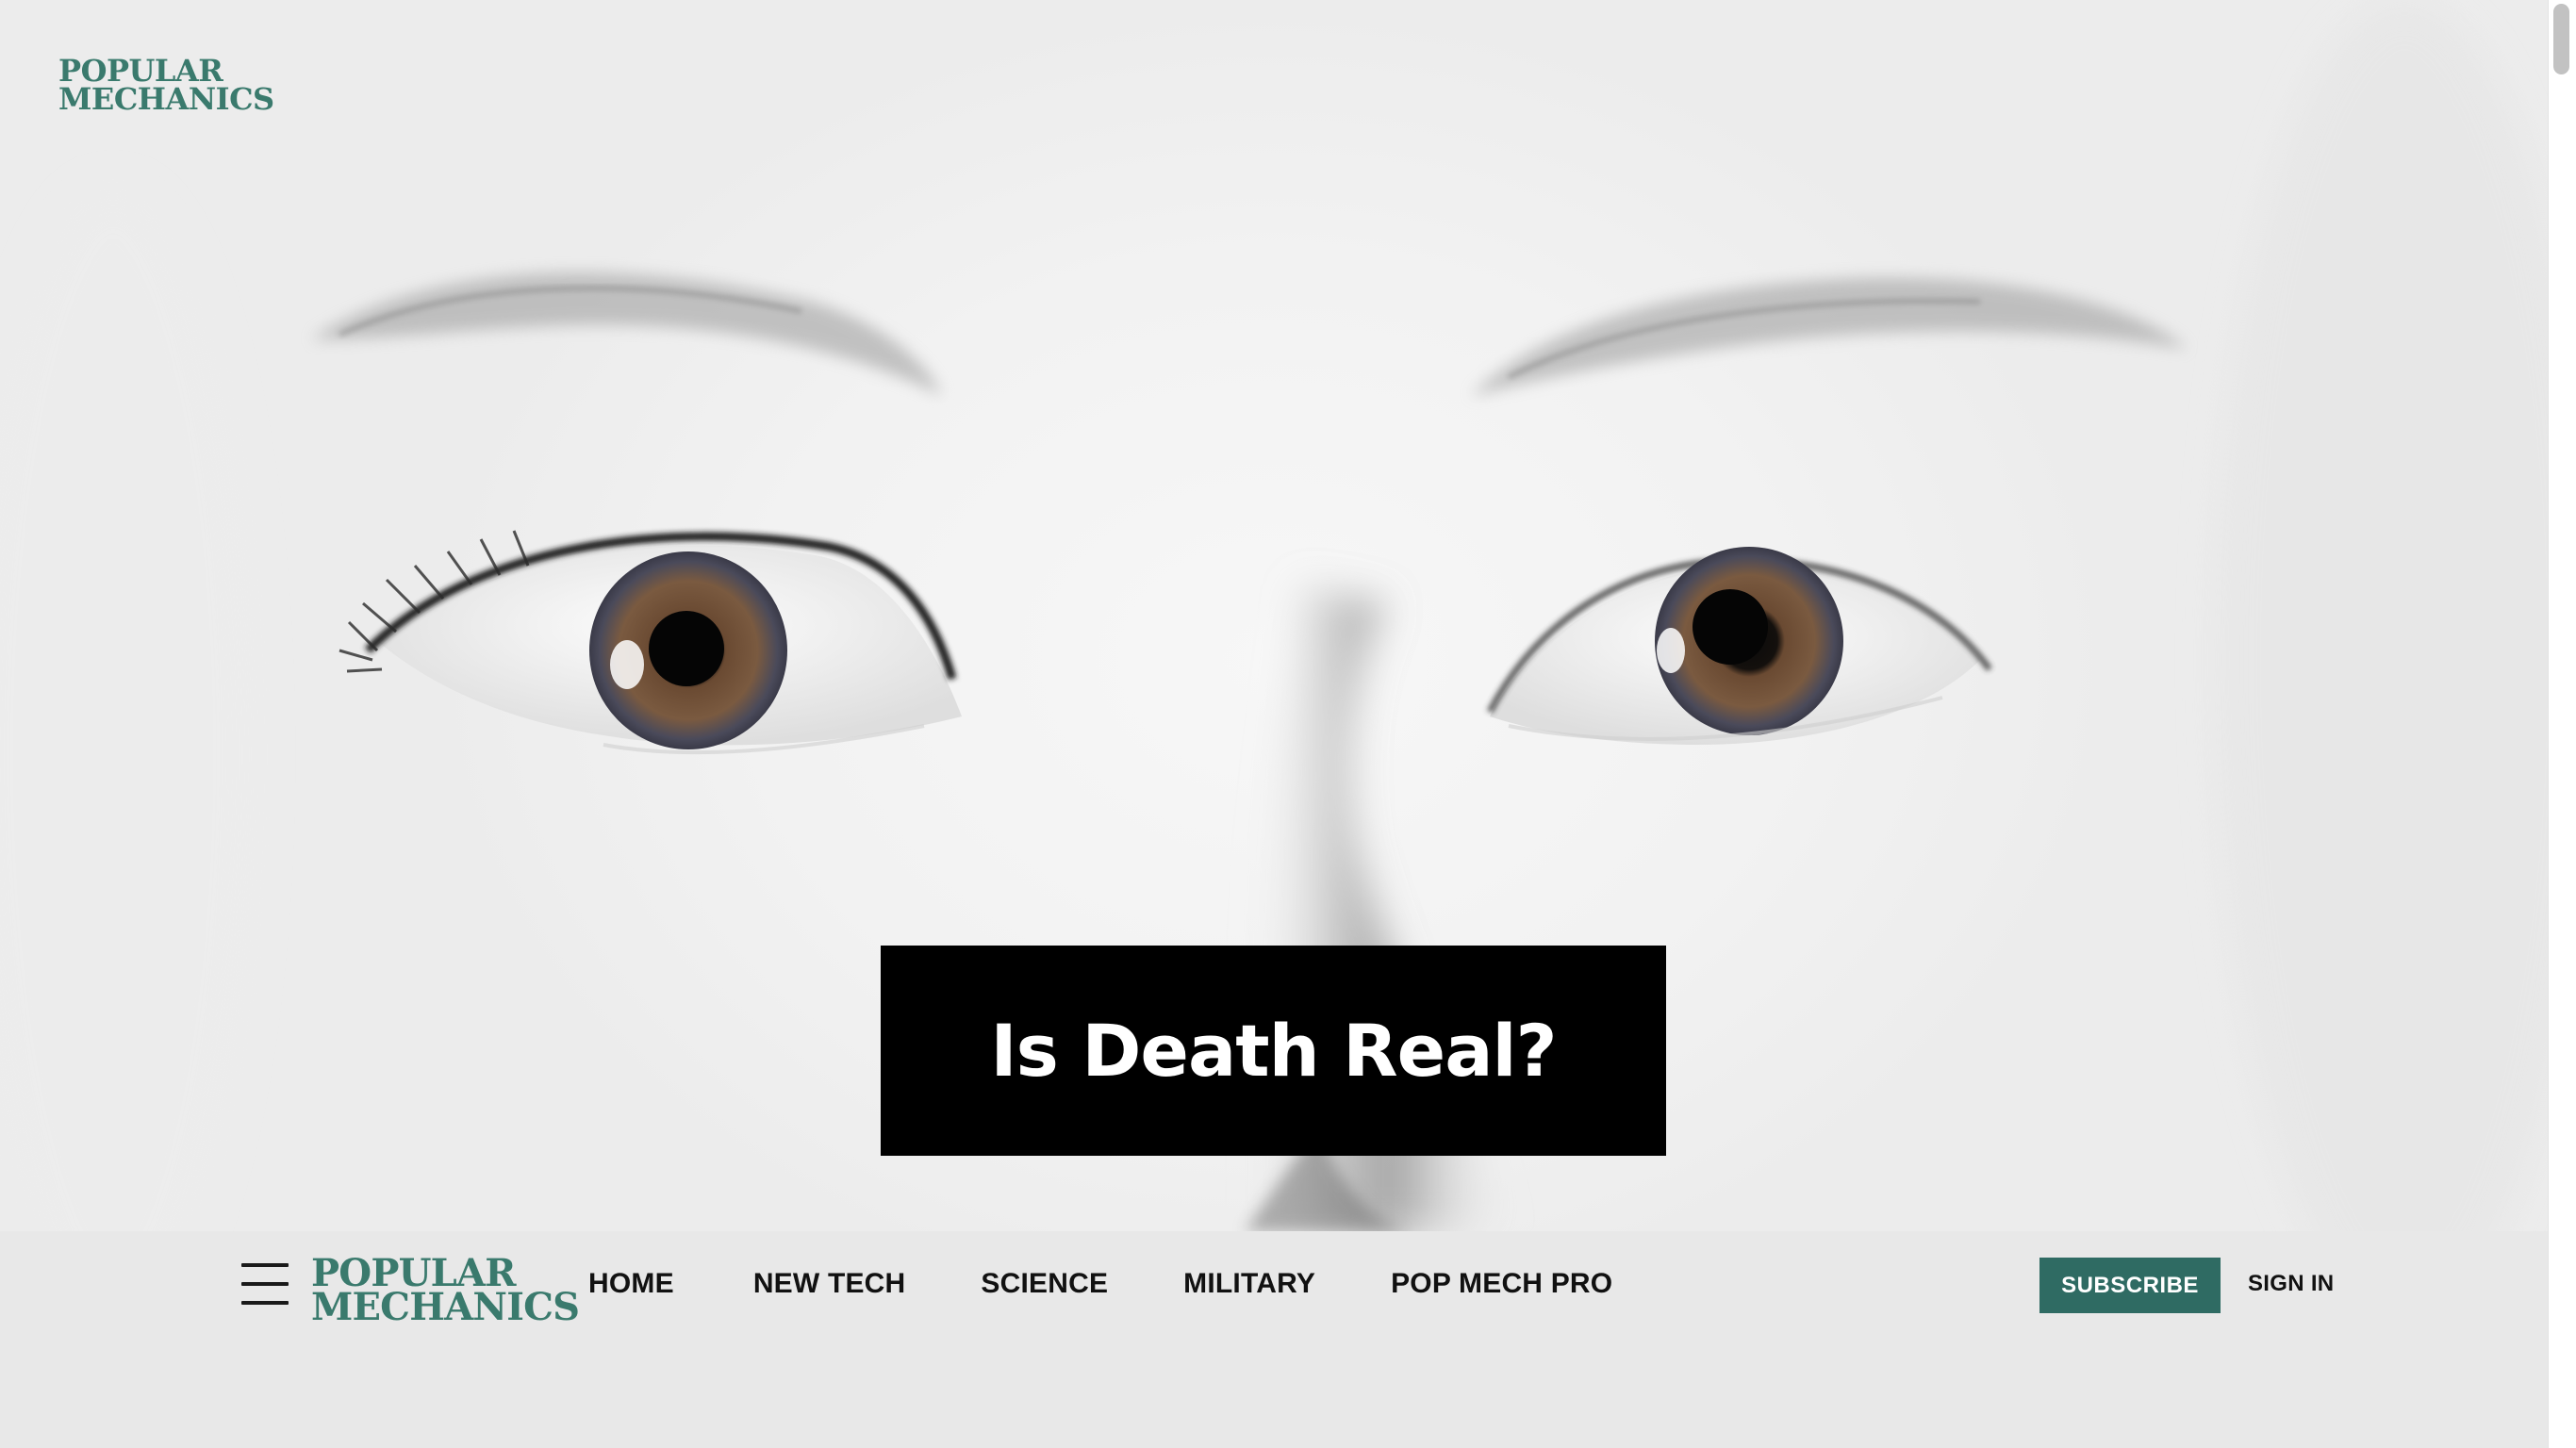 This screenshot has width=2576, height=1448. I want to click on nav-link-new-tech: NEW TECH, so click(829, 1284).